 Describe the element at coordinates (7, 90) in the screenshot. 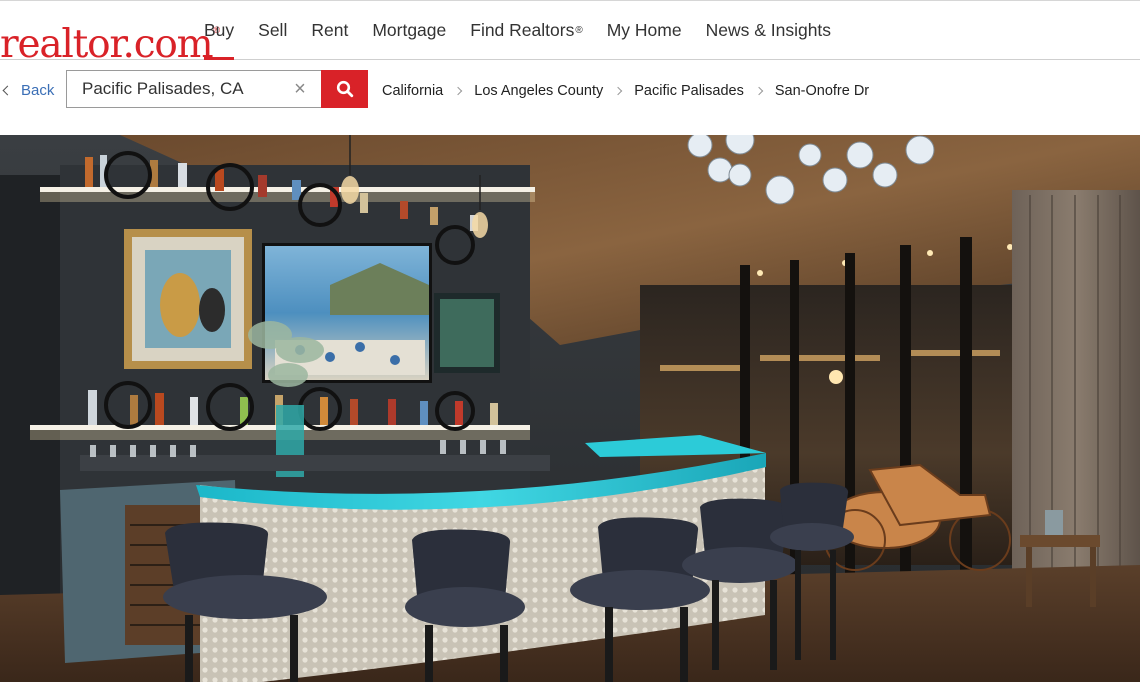

I see `chevron-left-icon` at that location.